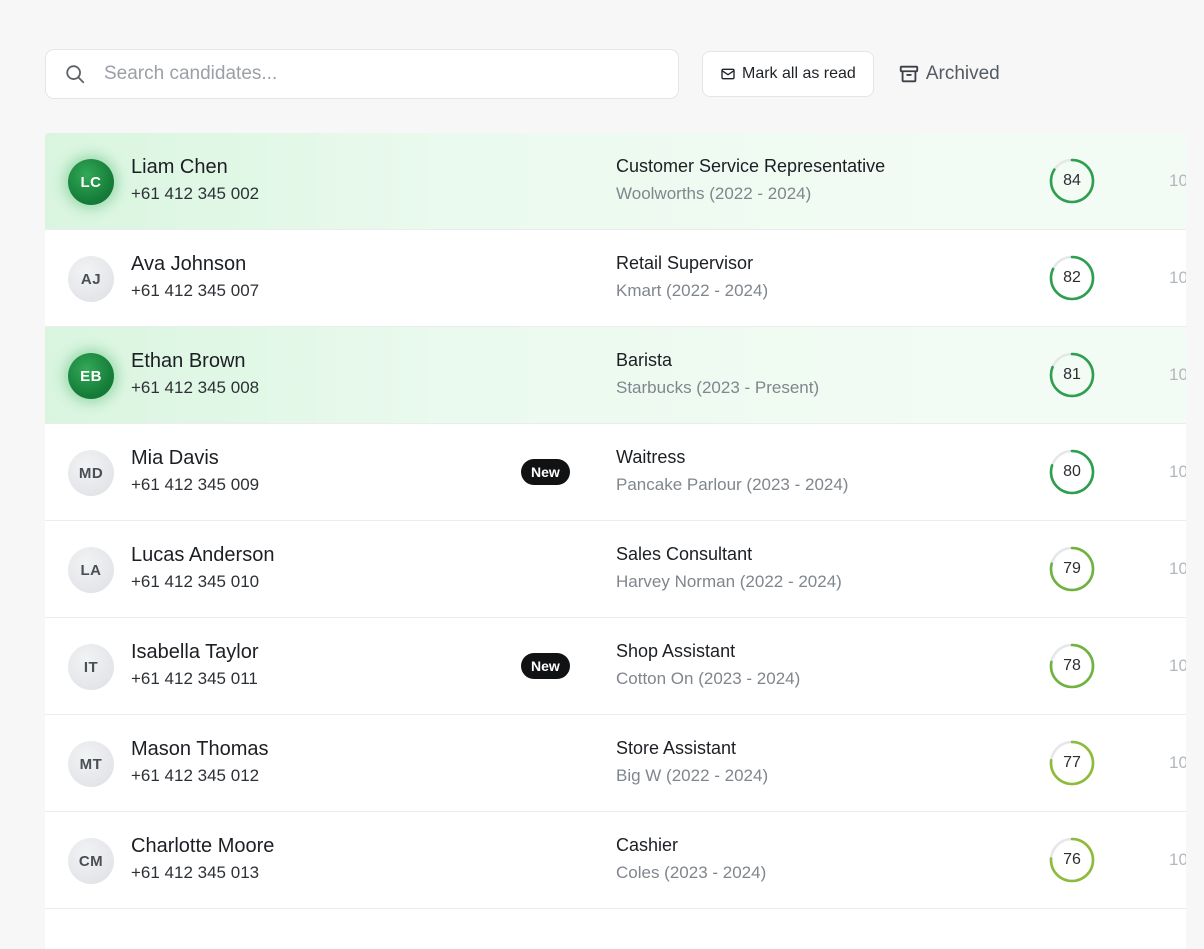 The height and width of the screenshot is (949, 1204). What do you see at coordinates (91, 861) in the screenshot?
I see `avatar: CM` at bounding box center [91, 861].